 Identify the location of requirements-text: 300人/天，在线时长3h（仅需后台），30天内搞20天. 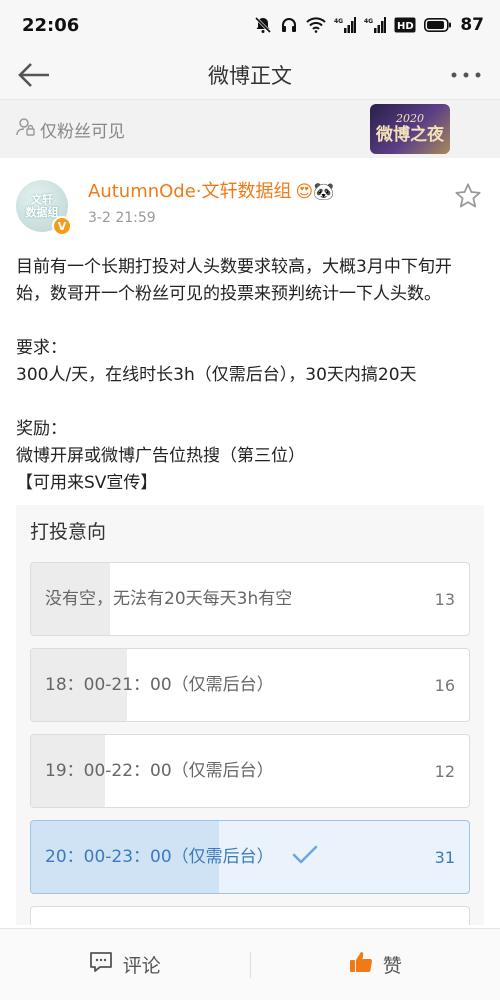
(216, 375).